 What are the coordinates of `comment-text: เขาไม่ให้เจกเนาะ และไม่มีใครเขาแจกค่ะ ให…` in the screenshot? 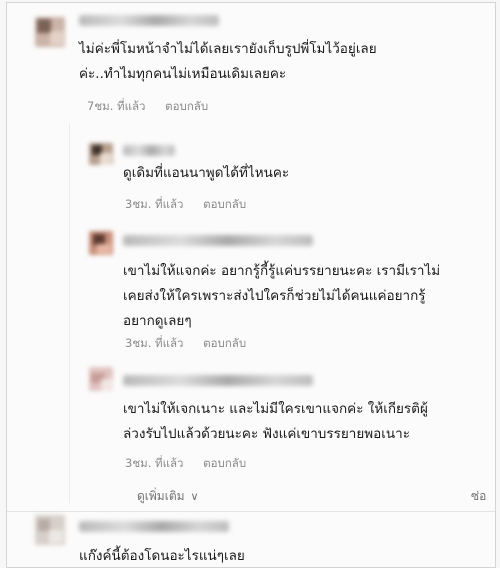 It's located at (275, 421).